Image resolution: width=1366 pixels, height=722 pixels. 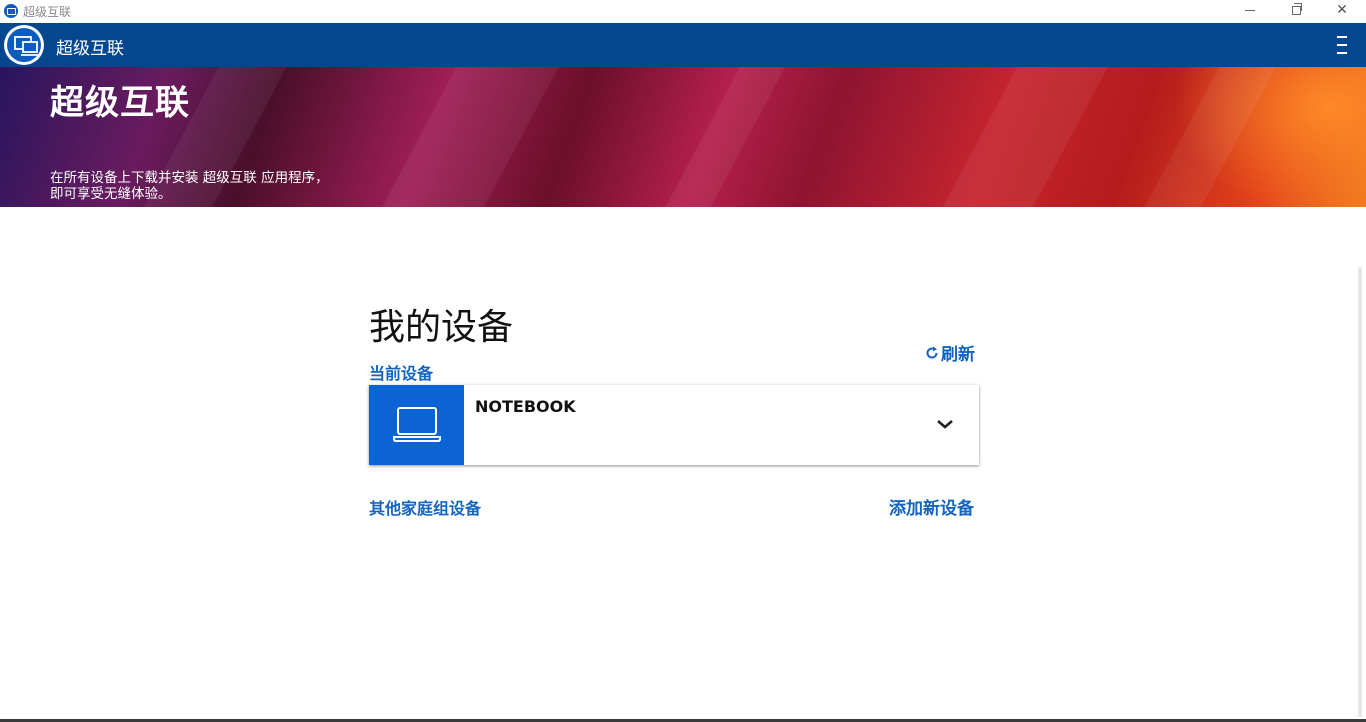 What do you see at coordinates (674, 425) in the screenshot?
I see `current-device-card: NOTEBOOK` at bounding box center [674, 425].